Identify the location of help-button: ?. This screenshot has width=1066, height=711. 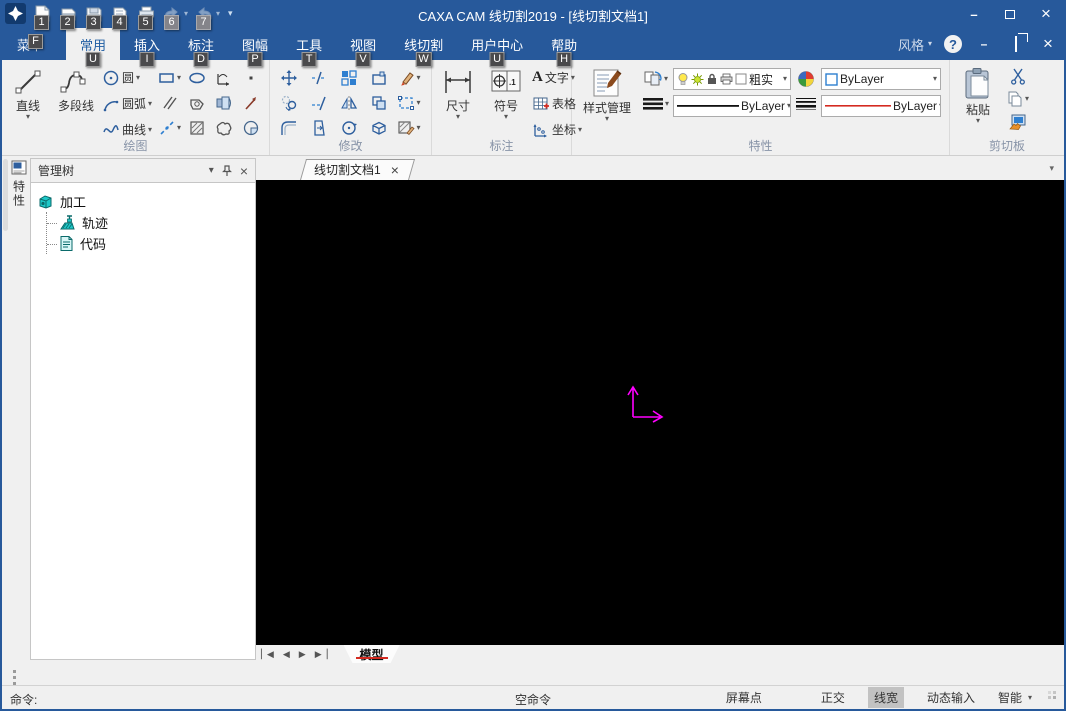
(953, 44).